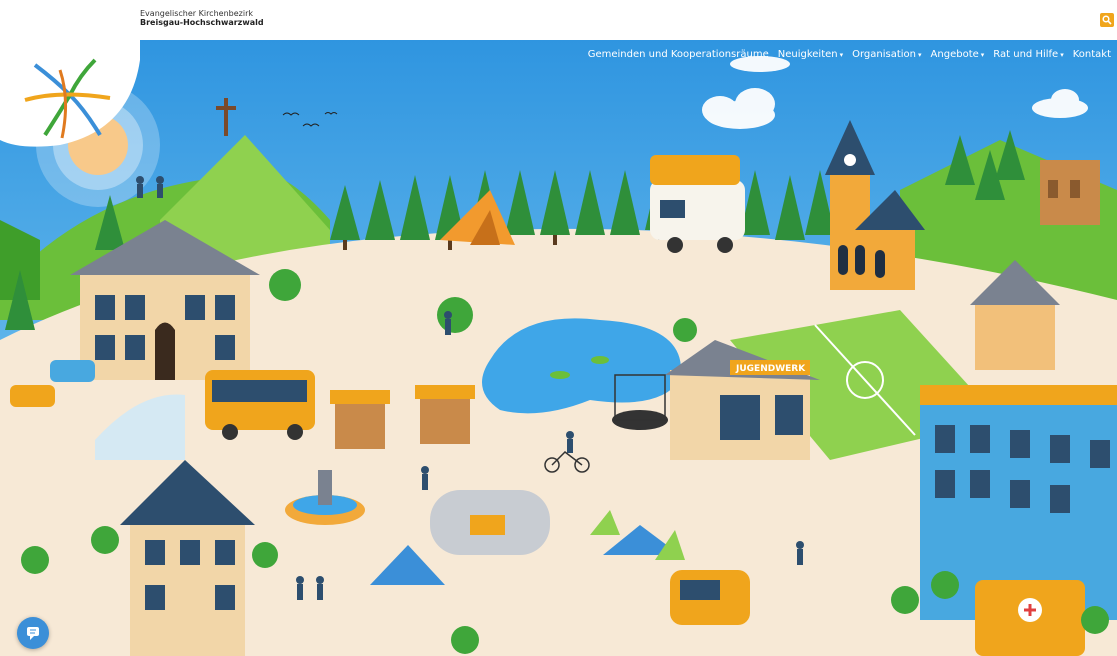 Image resolution: width=1117 pixels, height=656 pixels. Describe the element at coordinates (202, 22) in the screenshot. I see `org-name-line2: Breisgau-Hochschwarzwald` at that location.